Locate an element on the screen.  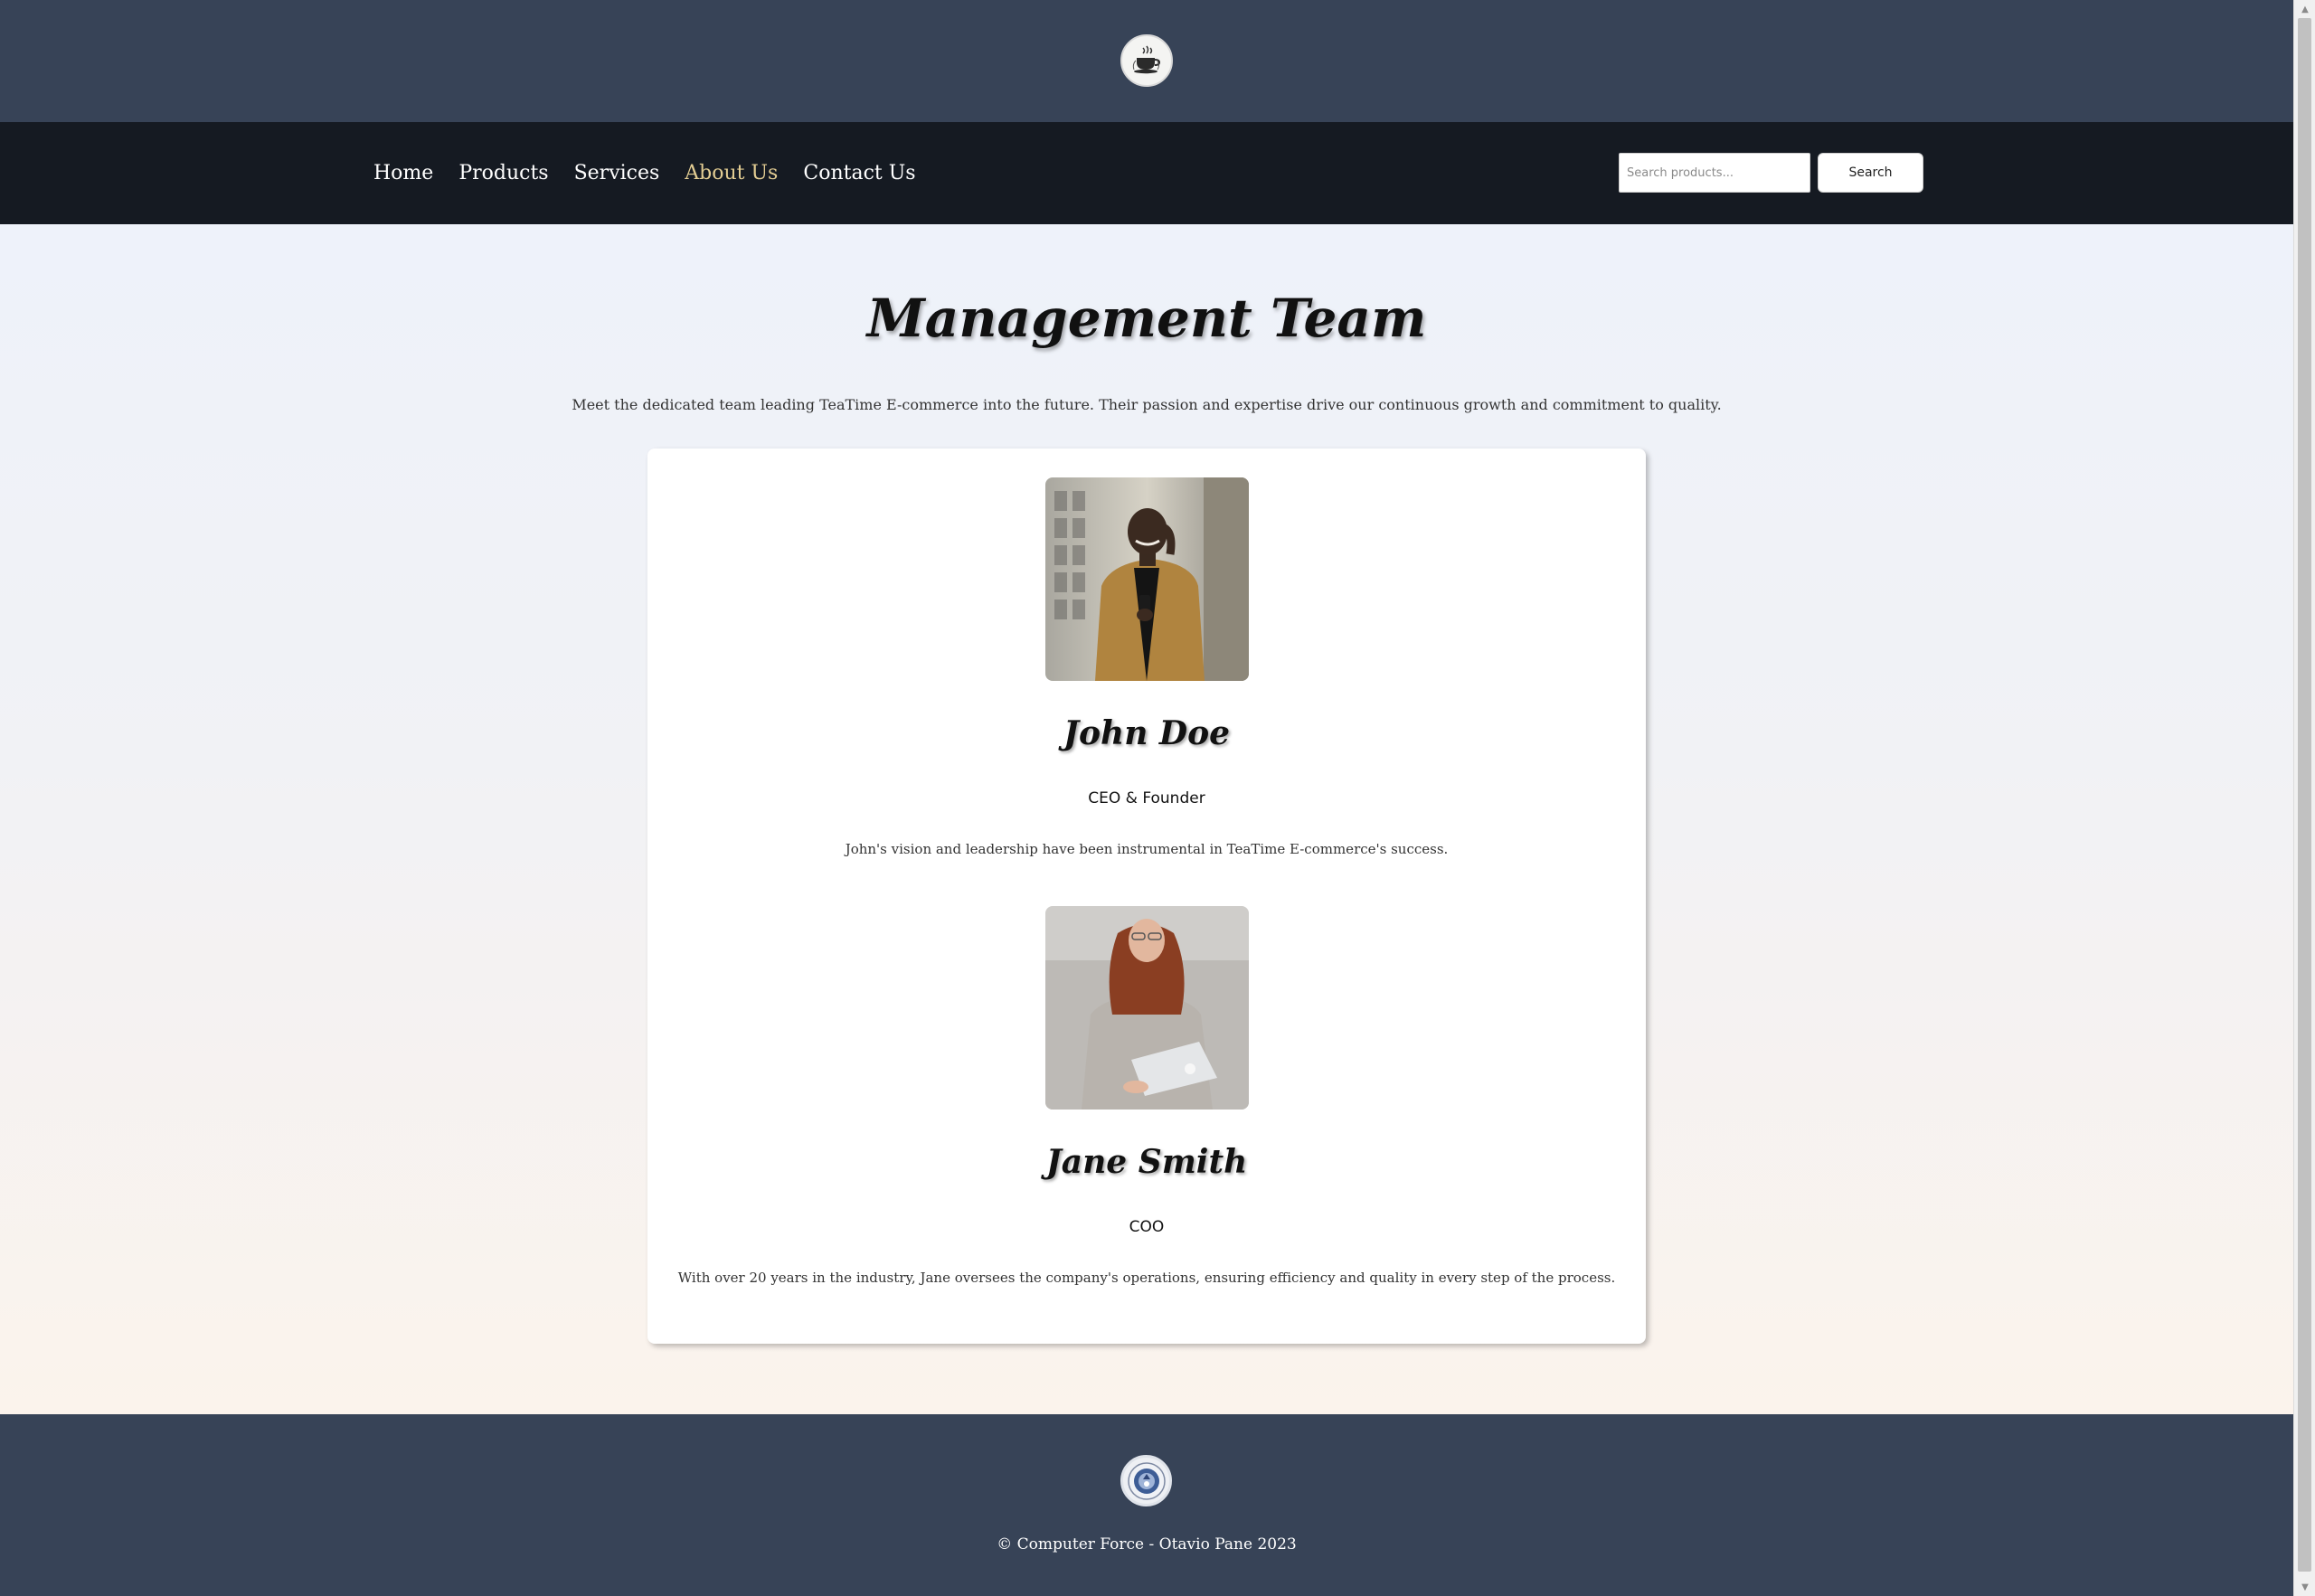
nav-item-services: Services is located at coordinates (617, 173).